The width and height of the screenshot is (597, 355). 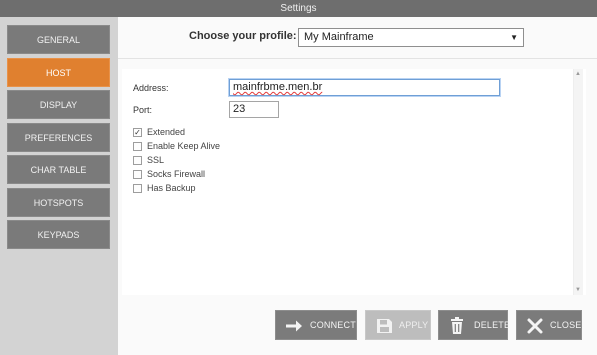 I want to click on sidebar-item-host: HOST, so click(x=58, y=72).